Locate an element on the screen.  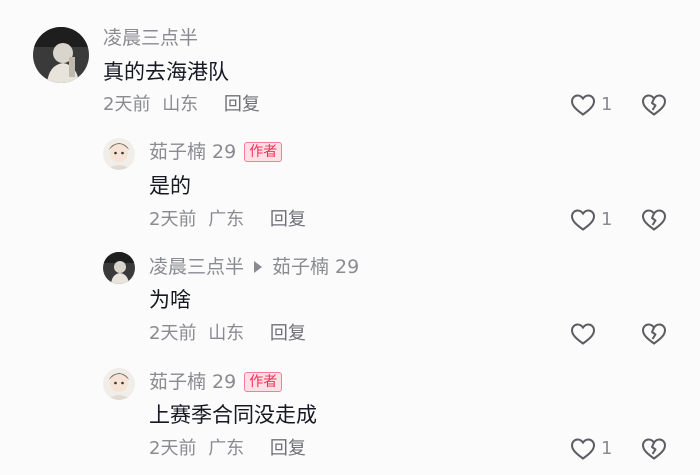
comment-text: 真的去海港队 is located at coordinates (166, 72).